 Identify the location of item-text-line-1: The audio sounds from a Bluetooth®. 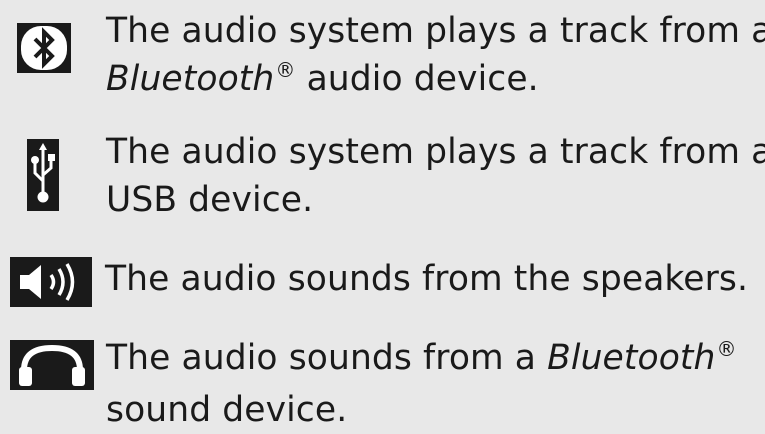
(421, 360).